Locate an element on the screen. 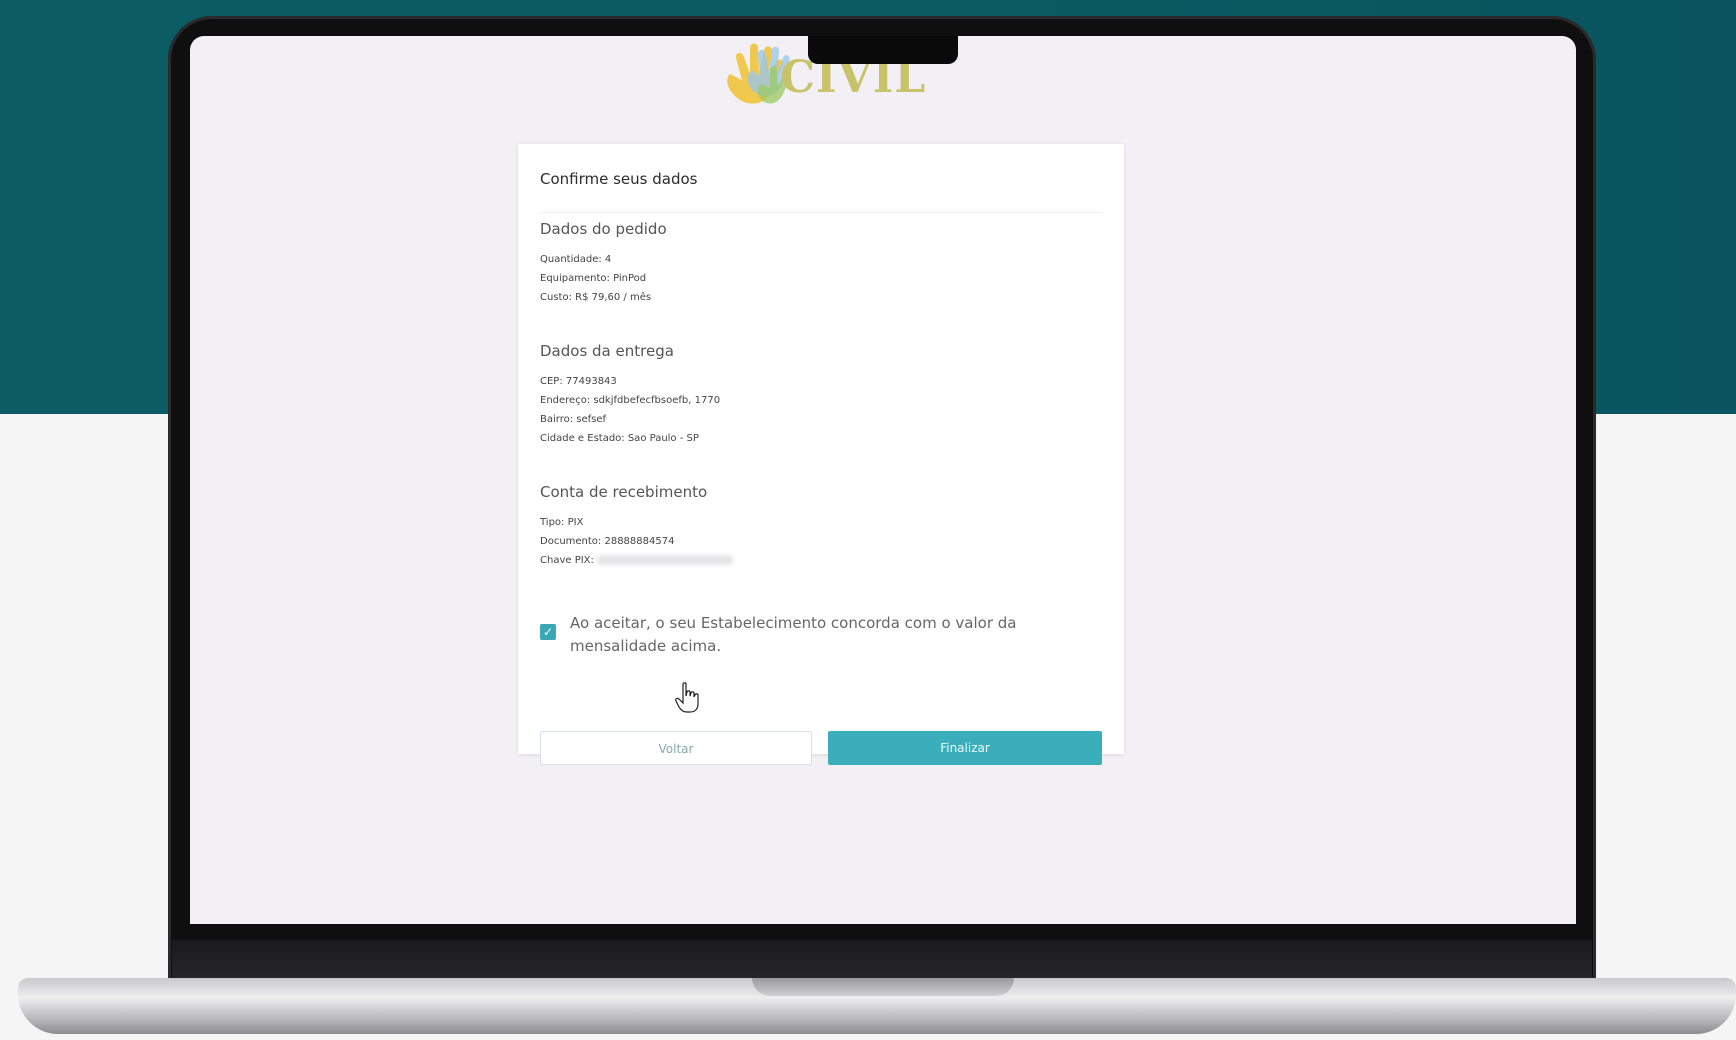 Image resolution: width=1736 pixels, height=1040 pixels. finish-button: Finalizar is located at coordinates (965, 748).